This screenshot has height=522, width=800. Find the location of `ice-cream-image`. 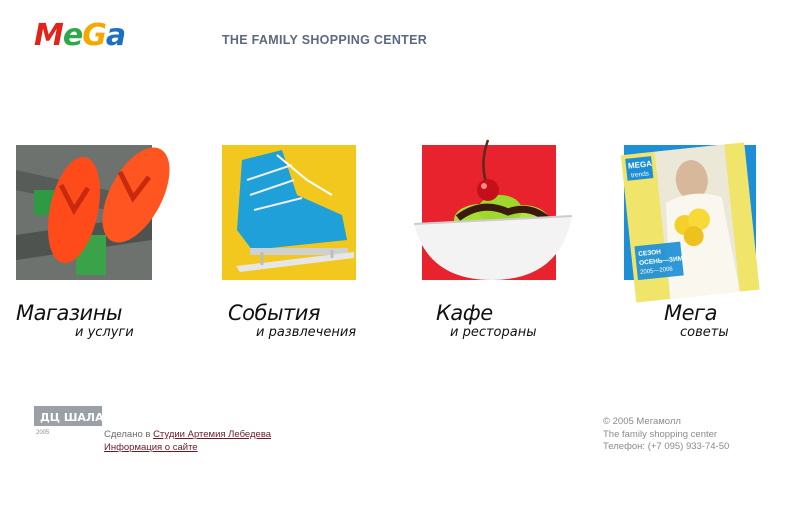

ice-cream-image is located at coordinates (493, 209).